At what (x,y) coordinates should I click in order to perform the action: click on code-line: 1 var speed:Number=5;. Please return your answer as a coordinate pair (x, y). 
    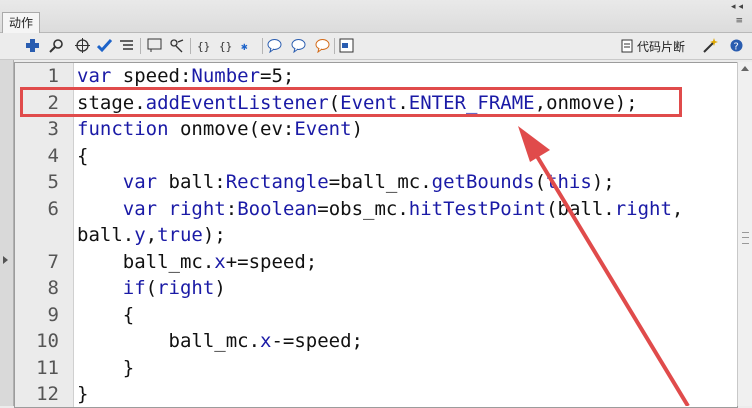
    Looking at the image, I should click on (376, 76).